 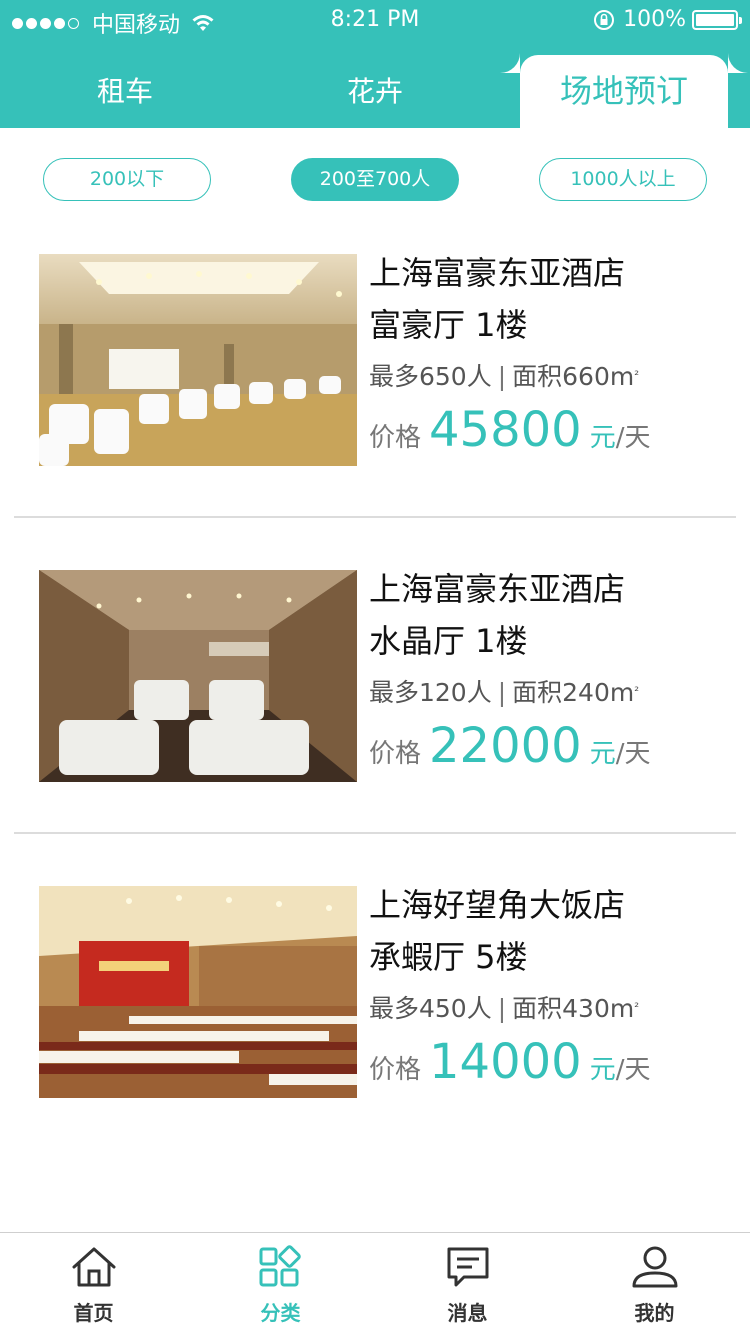 I want to click on rotation-lock-icon, so click(x=604, y=19).